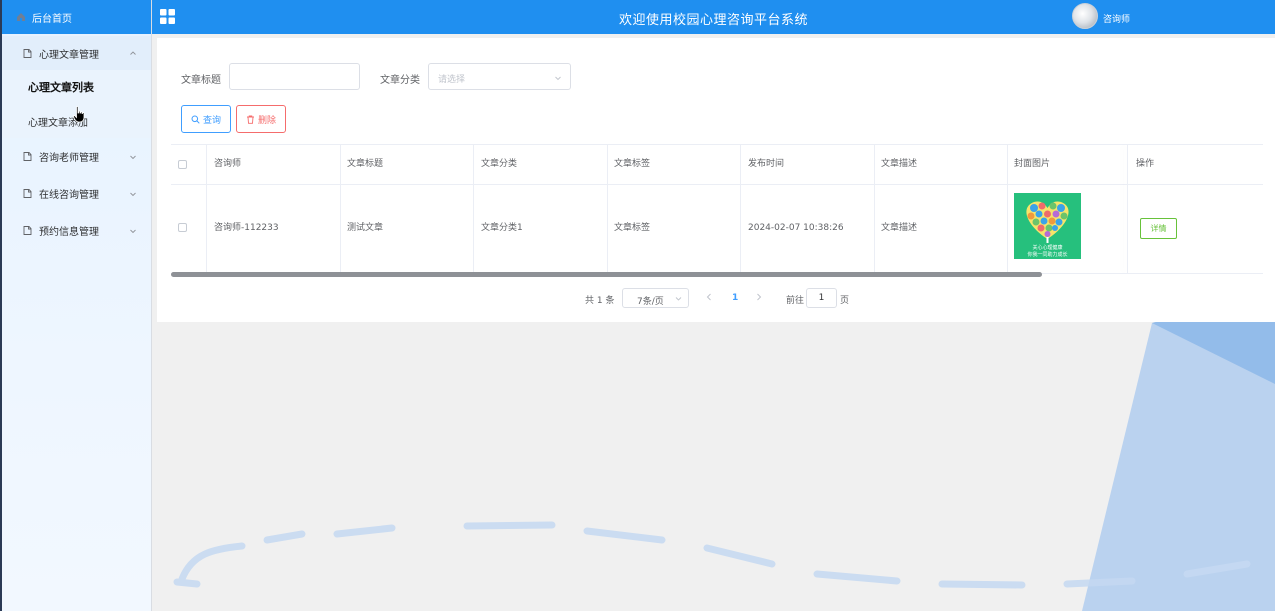  Describe the element at coordinates (69, 158) in the screenshot. I see `sidebar-group-label: 咨询老师管理` at that location.